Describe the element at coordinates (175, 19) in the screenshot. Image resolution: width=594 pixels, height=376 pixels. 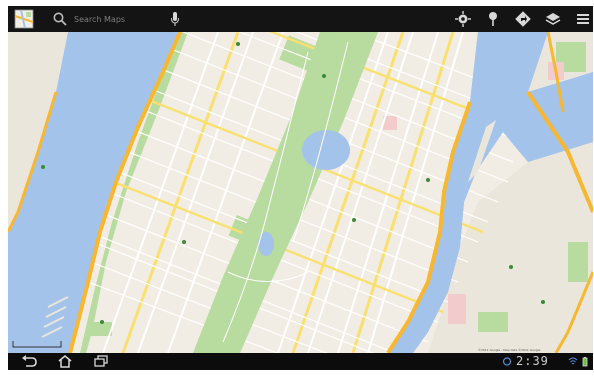
I see `microphone-icon` at that location.